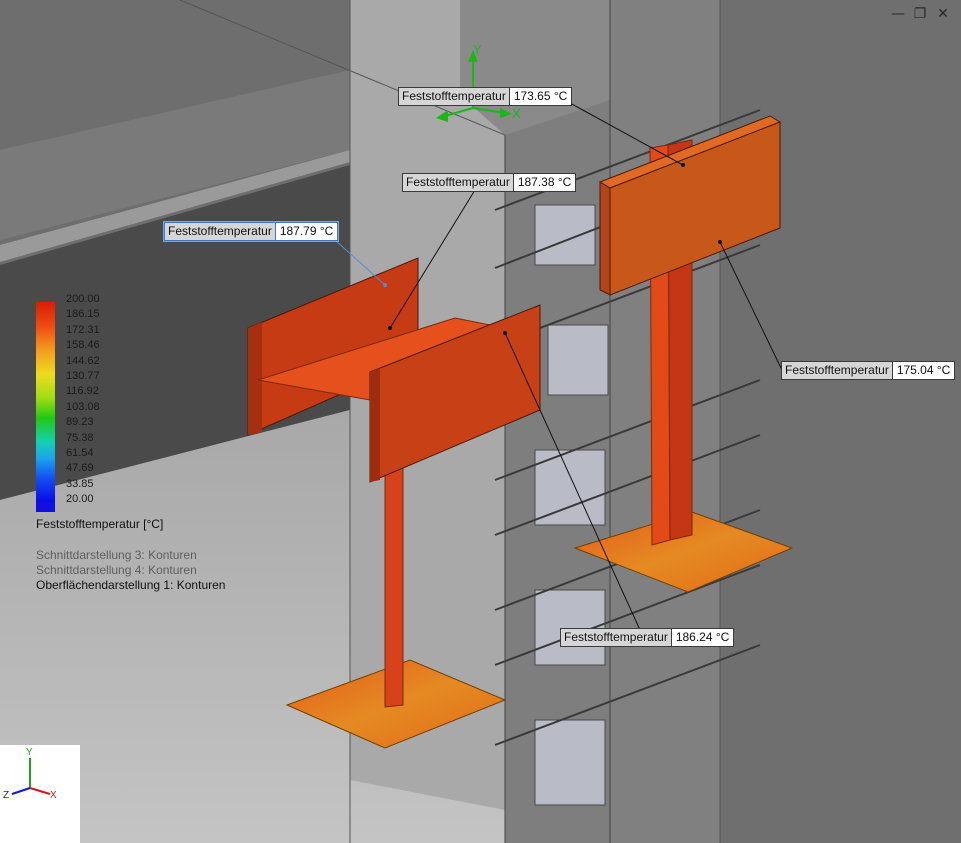 This screenshot has width=961, height=843. What do you see at coordinates (45, 507) in the screenshot?
I see `legend-min-swatch` at bounding box center [45, 507].